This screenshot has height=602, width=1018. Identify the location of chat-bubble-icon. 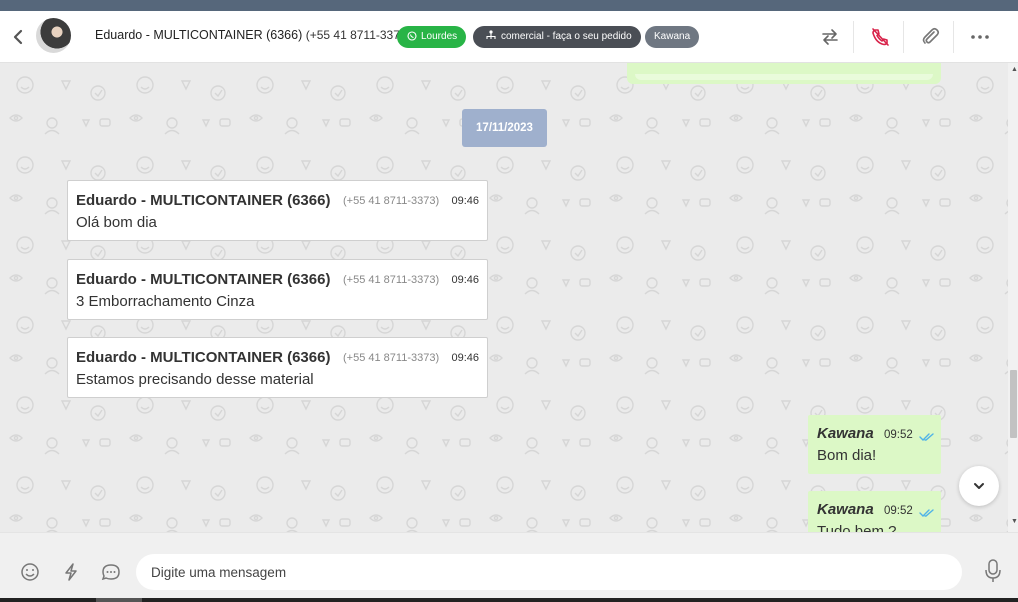
(111, 572).